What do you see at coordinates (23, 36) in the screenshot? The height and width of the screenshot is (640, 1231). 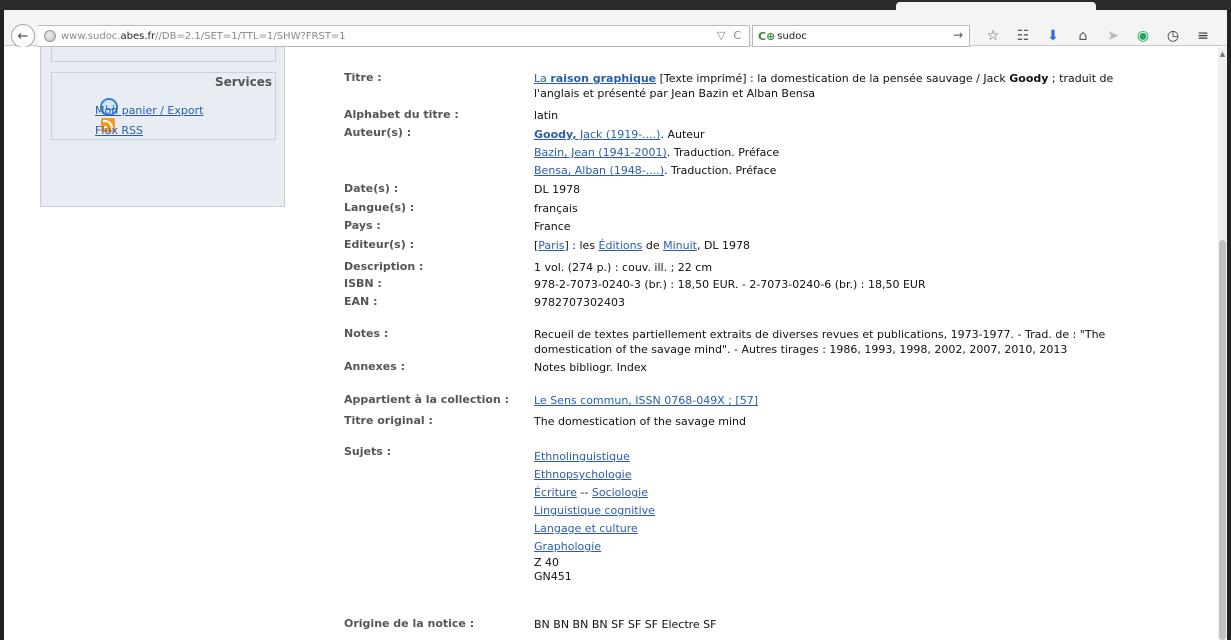 I see `back-button: ←` at bounding box center [23, 36].